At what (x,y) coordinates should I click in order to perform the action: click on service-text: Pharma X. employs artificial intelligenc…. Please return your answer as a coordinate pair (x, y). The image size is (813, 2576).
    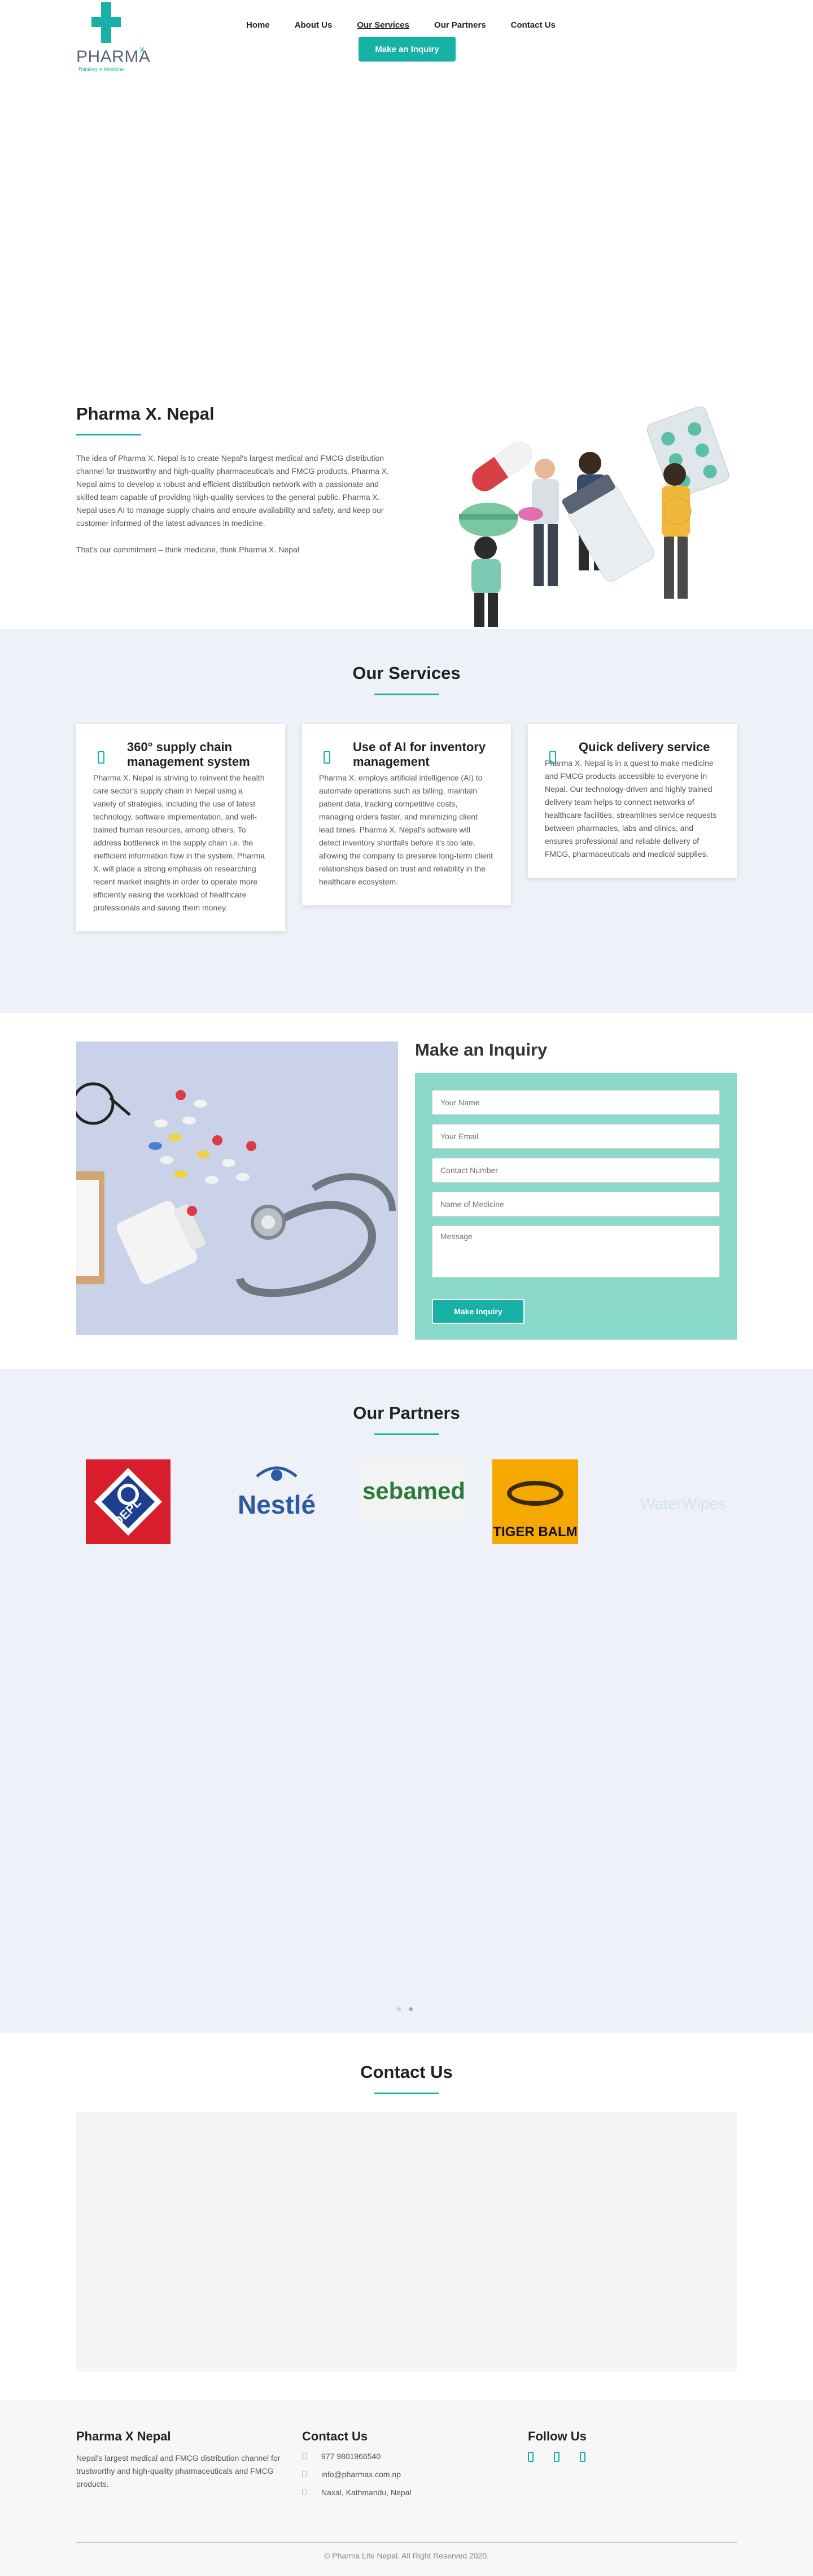
    Looking at the image, I should click on (406, 829).